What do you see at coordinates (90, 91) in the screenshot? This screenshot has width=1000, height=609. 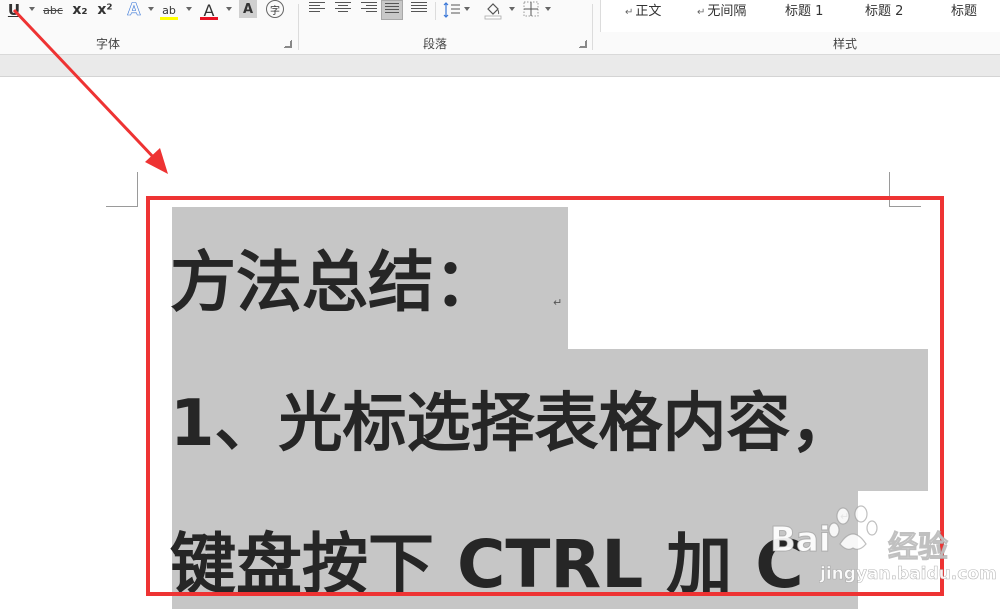 I see `annotation-arrow-icon` at bounding box center [90, 91].